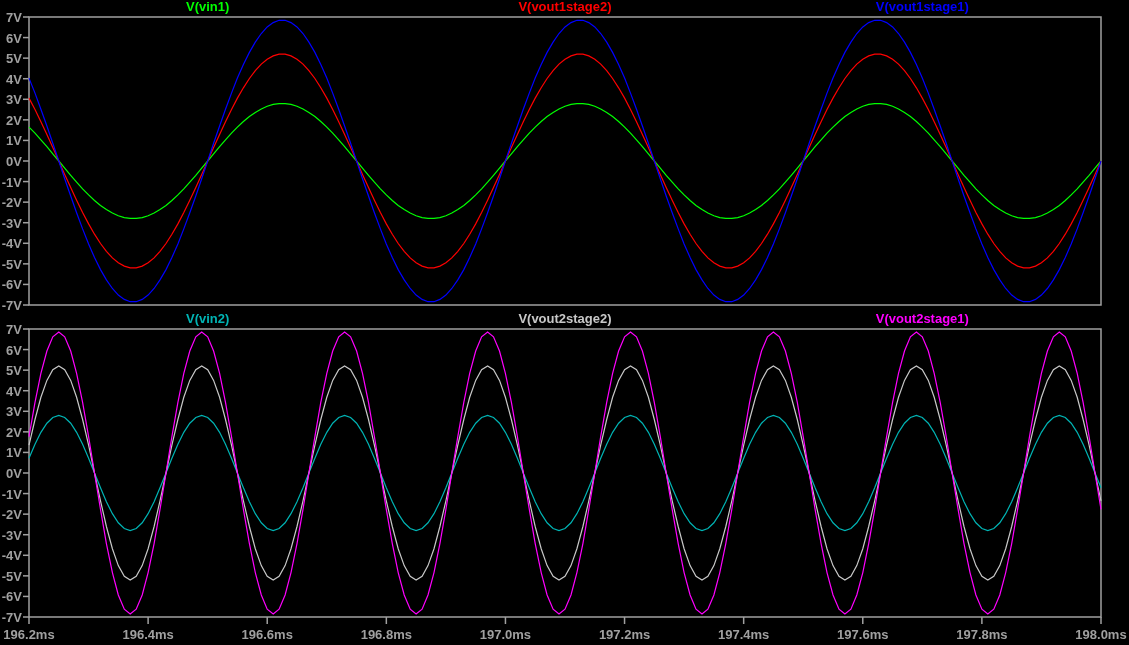 The image size is (1129, 645). I want to click on x-tick-label: 196.6ms, so click(267, 634).